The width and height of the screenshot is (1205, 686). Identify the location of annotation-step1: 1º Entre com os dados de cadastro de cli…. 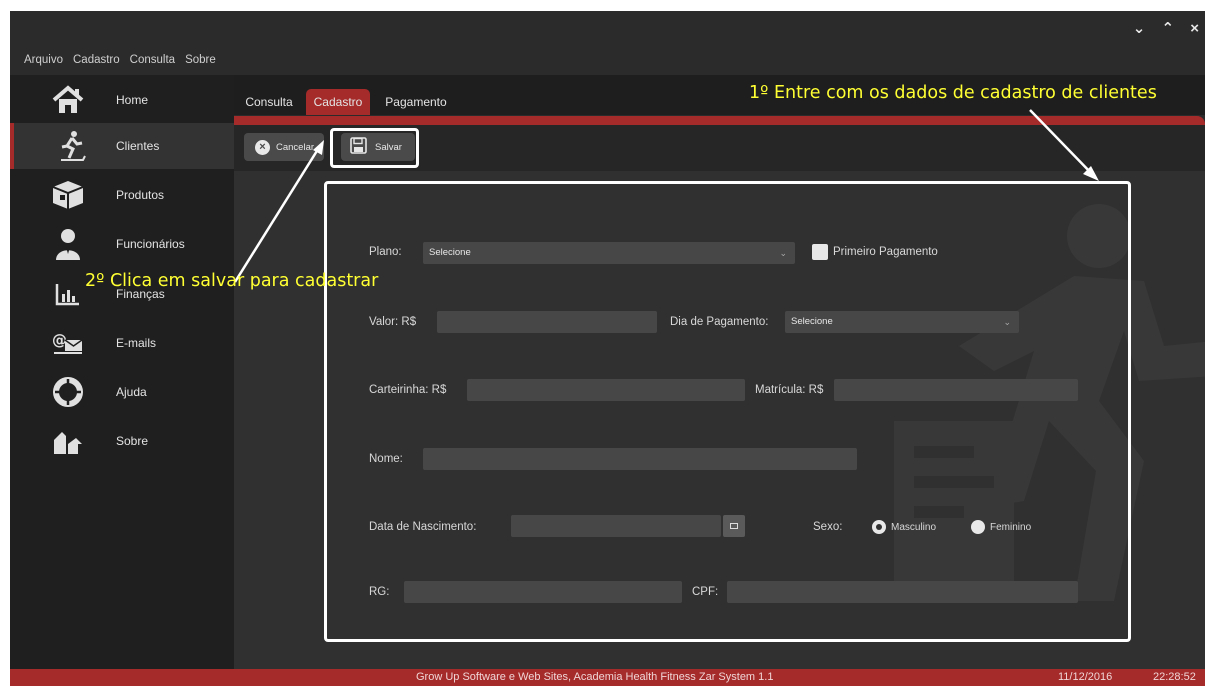
(953, 93).